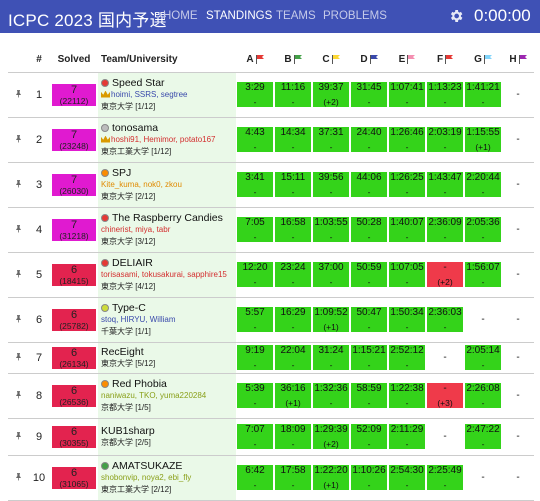 This screenshot has height=501, width=540. What do you see at coordinates (167, 437) in the screenshot?
I see `team-cell: KUB1sharp 京都大学 [2/5]` at bounding box center [167, 437].